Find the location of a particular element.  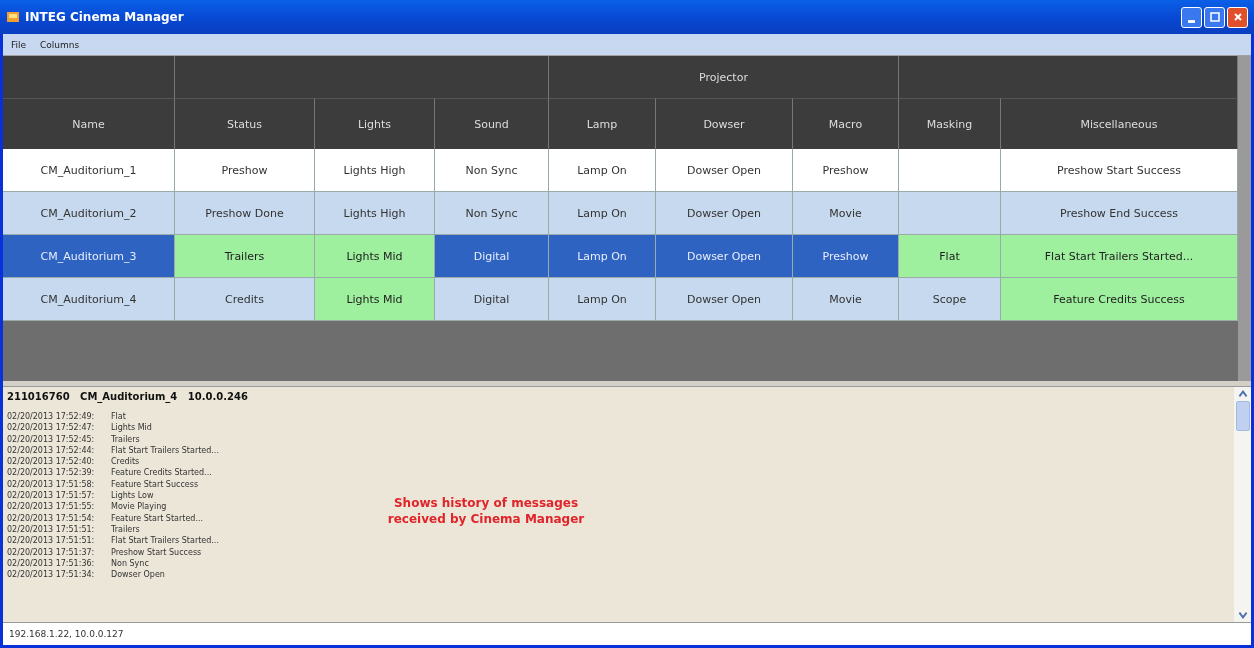

scroll-down-icon is located at coordinates (1242, 615).